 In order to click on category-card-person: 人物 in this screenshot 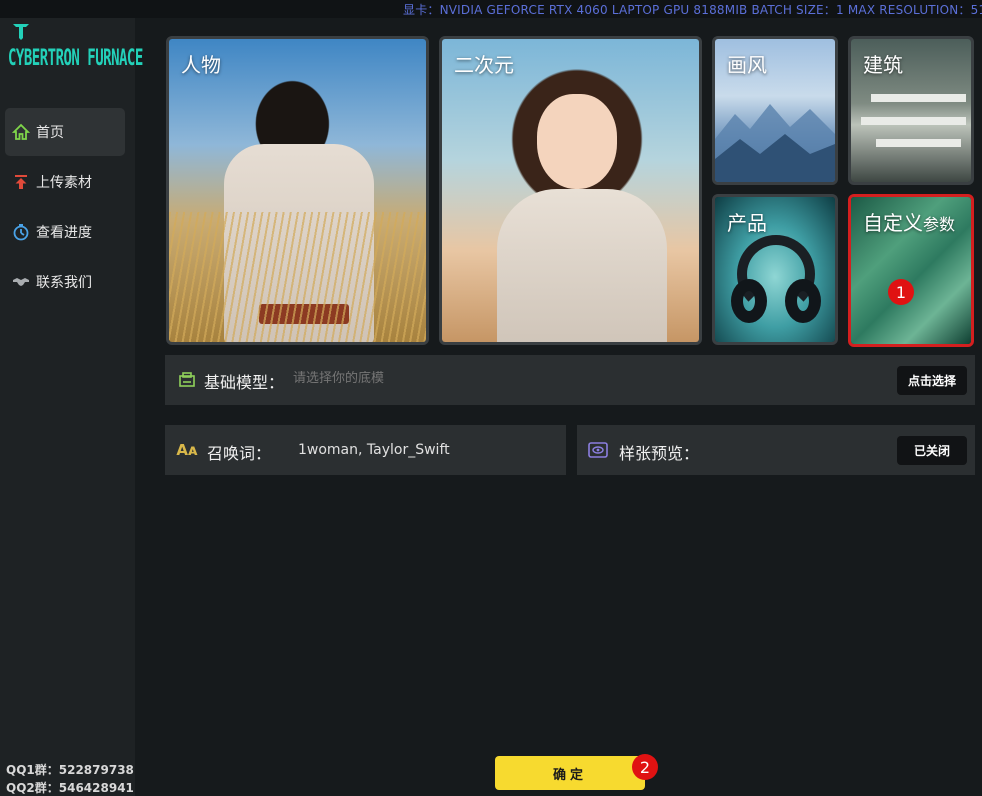, I will do `click(297, 190)`.